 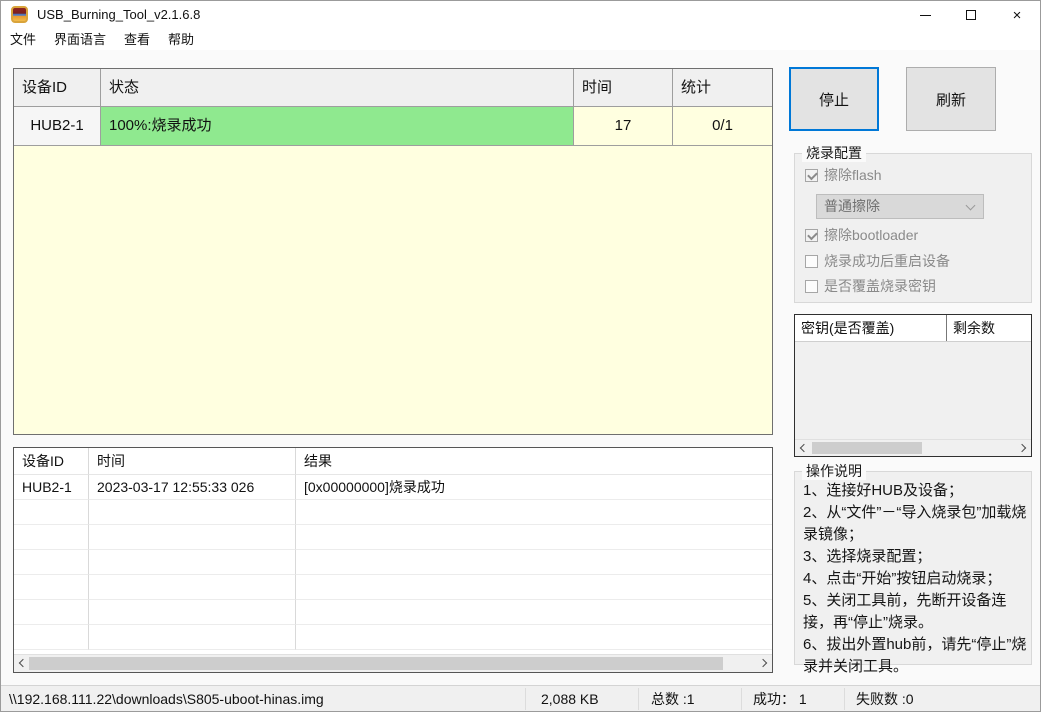 What do you see at coordinates (722, 88) in the screenshot?
I see `device-table-header-stats: 统计` at bounding box center [722, 88].